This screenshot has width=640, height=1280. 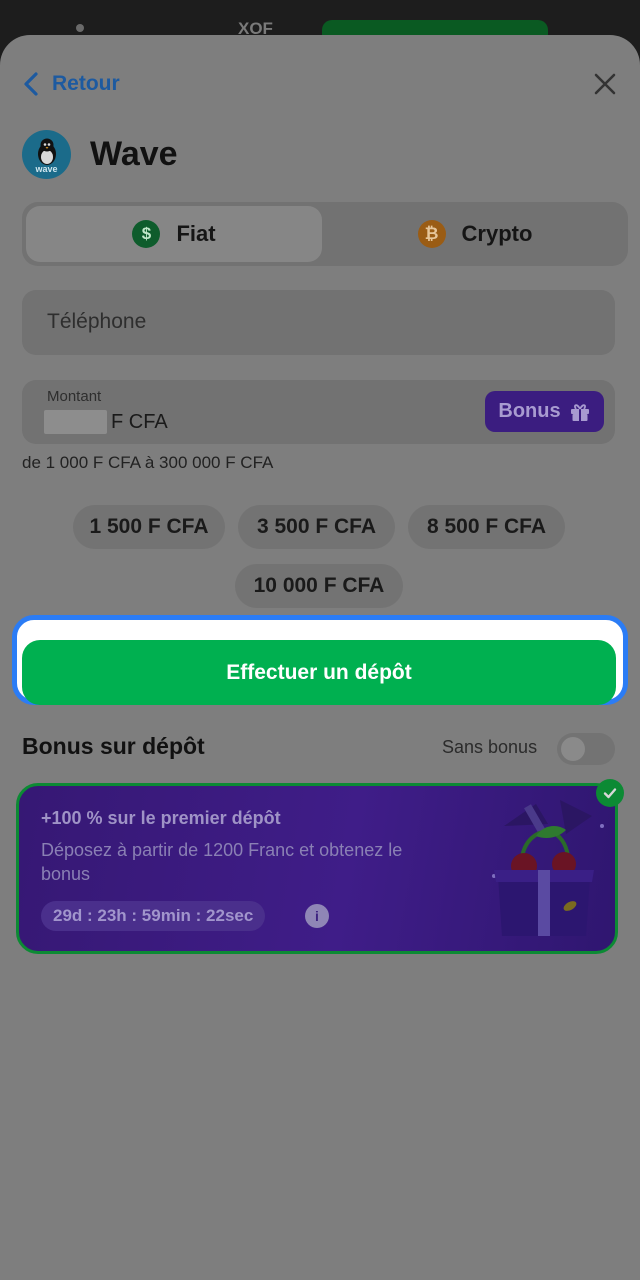 What do you see at coordinates (153, 916) in the screenshot?
I see `offer-countdown: 29d : 23h : 59min : 22sec` at bounding box center [153, 916].